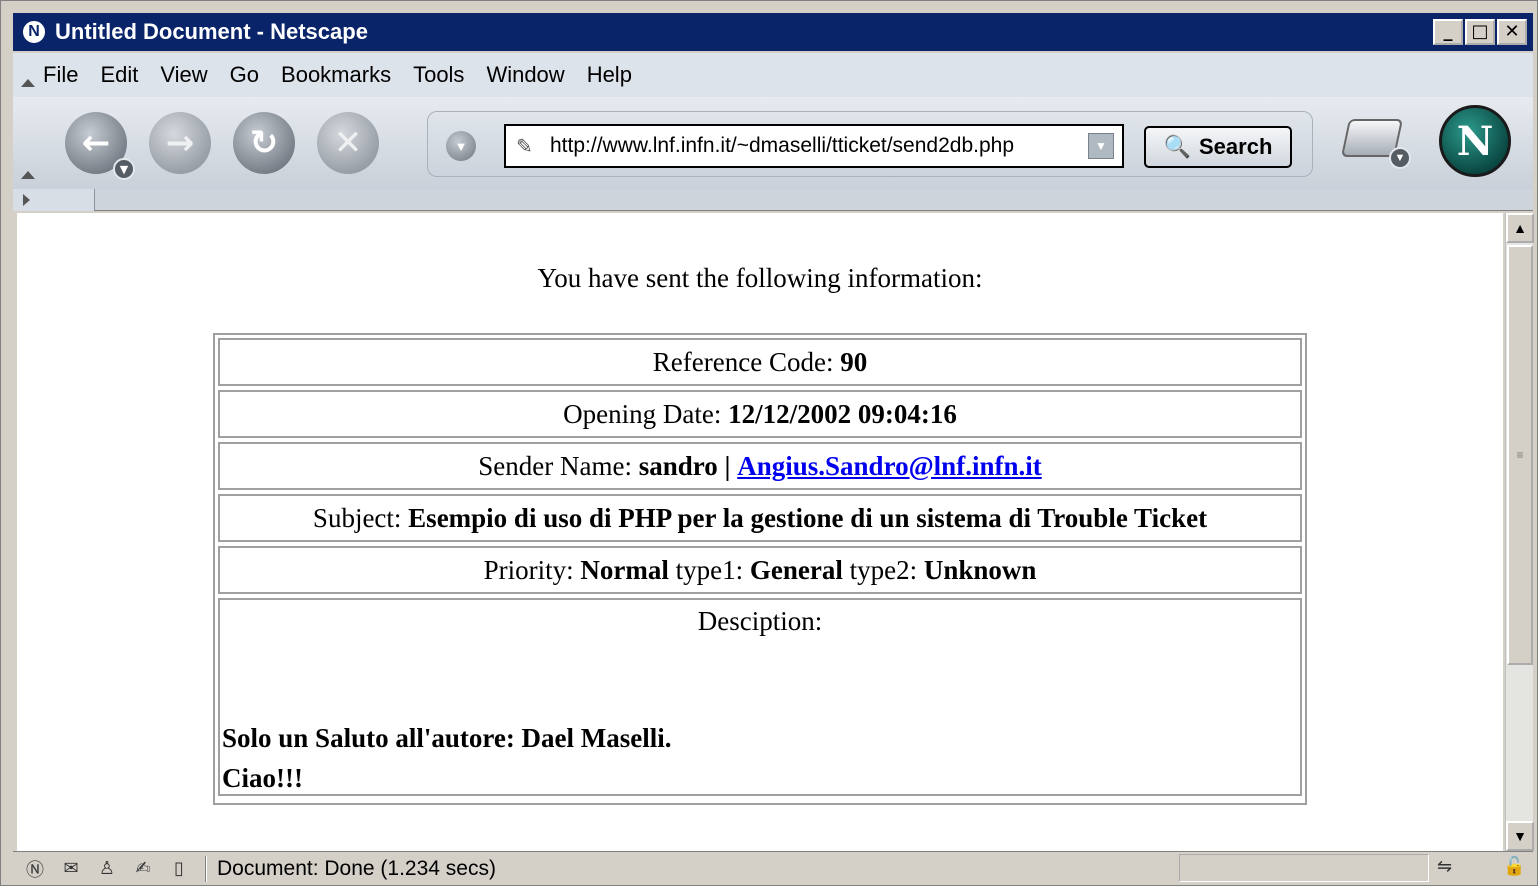 This screenshot has height=886, width=1538. What do you see at coordinates (1375, 142) in the screenshot?
I see `print-button: ▼` at bounding box center [1375, 142].